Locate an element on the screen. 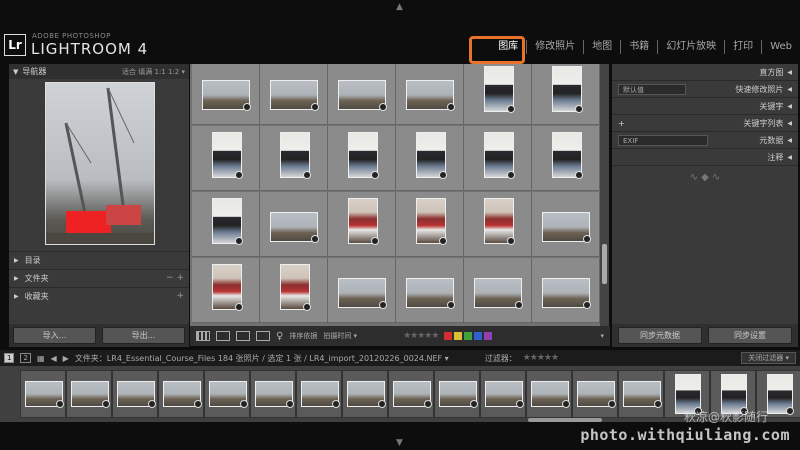 The height and width of the screenshot is (450, 800). forward-arrow-icon: ▶ is located at coordinates (66, 358).